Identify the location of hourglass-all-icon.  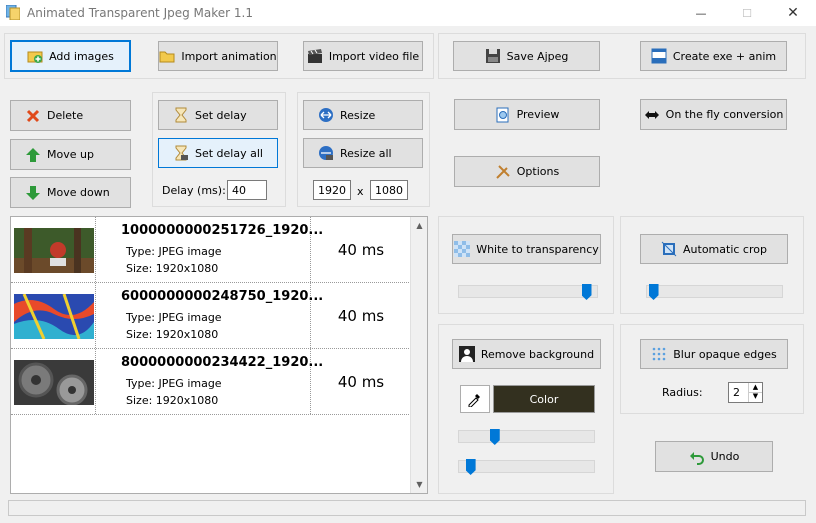
(181, 153).